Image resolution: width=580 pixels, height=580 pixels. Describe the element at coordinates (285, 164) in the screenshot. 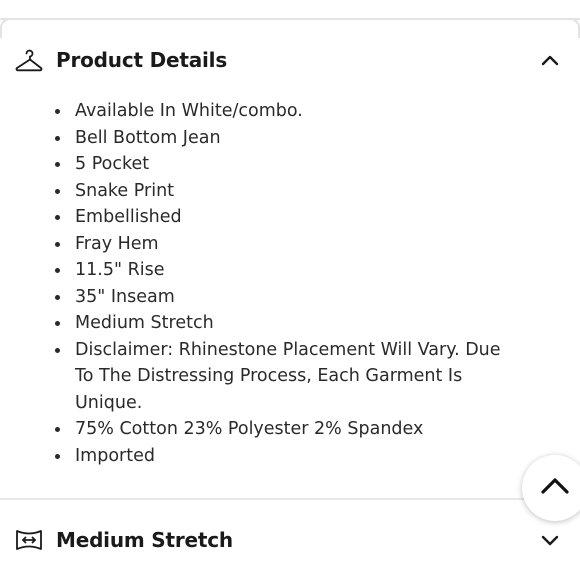

I see `list-item: 5 Pocket` at that location.